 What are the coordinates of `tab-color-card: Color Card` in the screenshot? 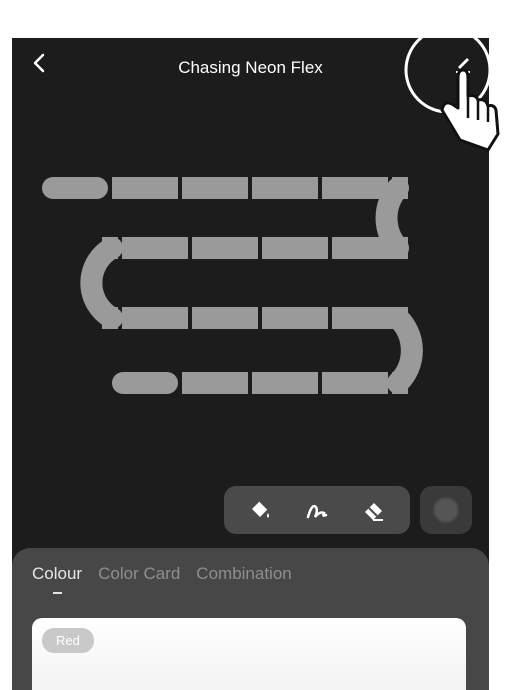 It's located at (139, 574).